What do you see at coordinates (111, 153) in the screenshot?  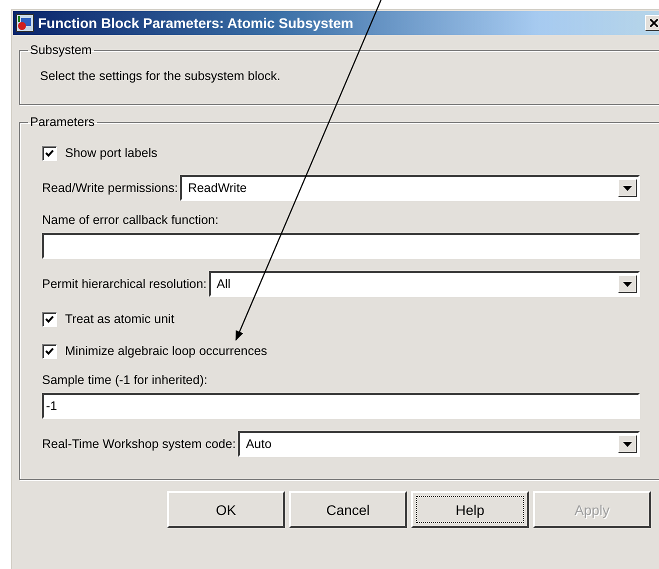 I see `checkbox-label: Show port labels` at bounding box center [111, 153].